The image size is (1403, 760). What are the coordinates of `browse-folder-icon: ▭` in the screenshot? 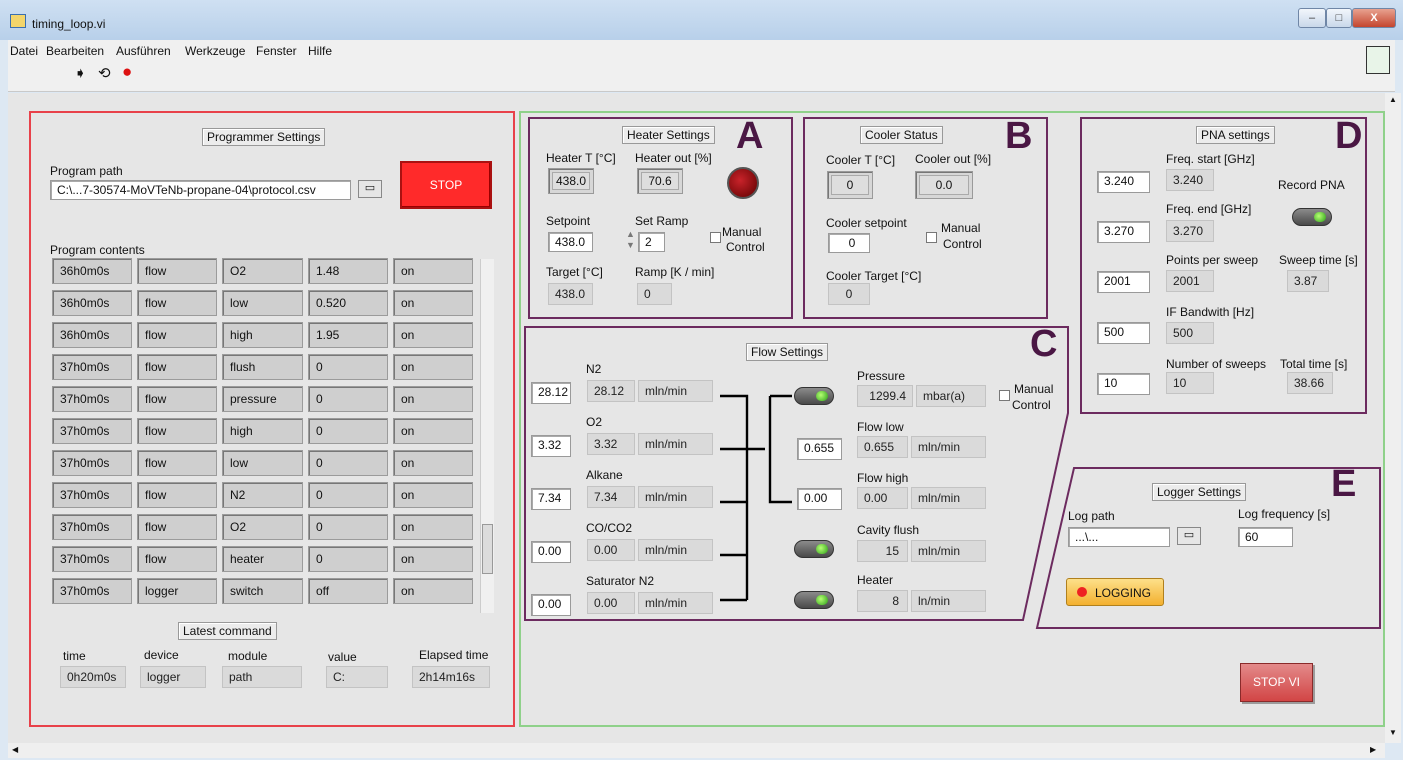 It's located at (370, 189).